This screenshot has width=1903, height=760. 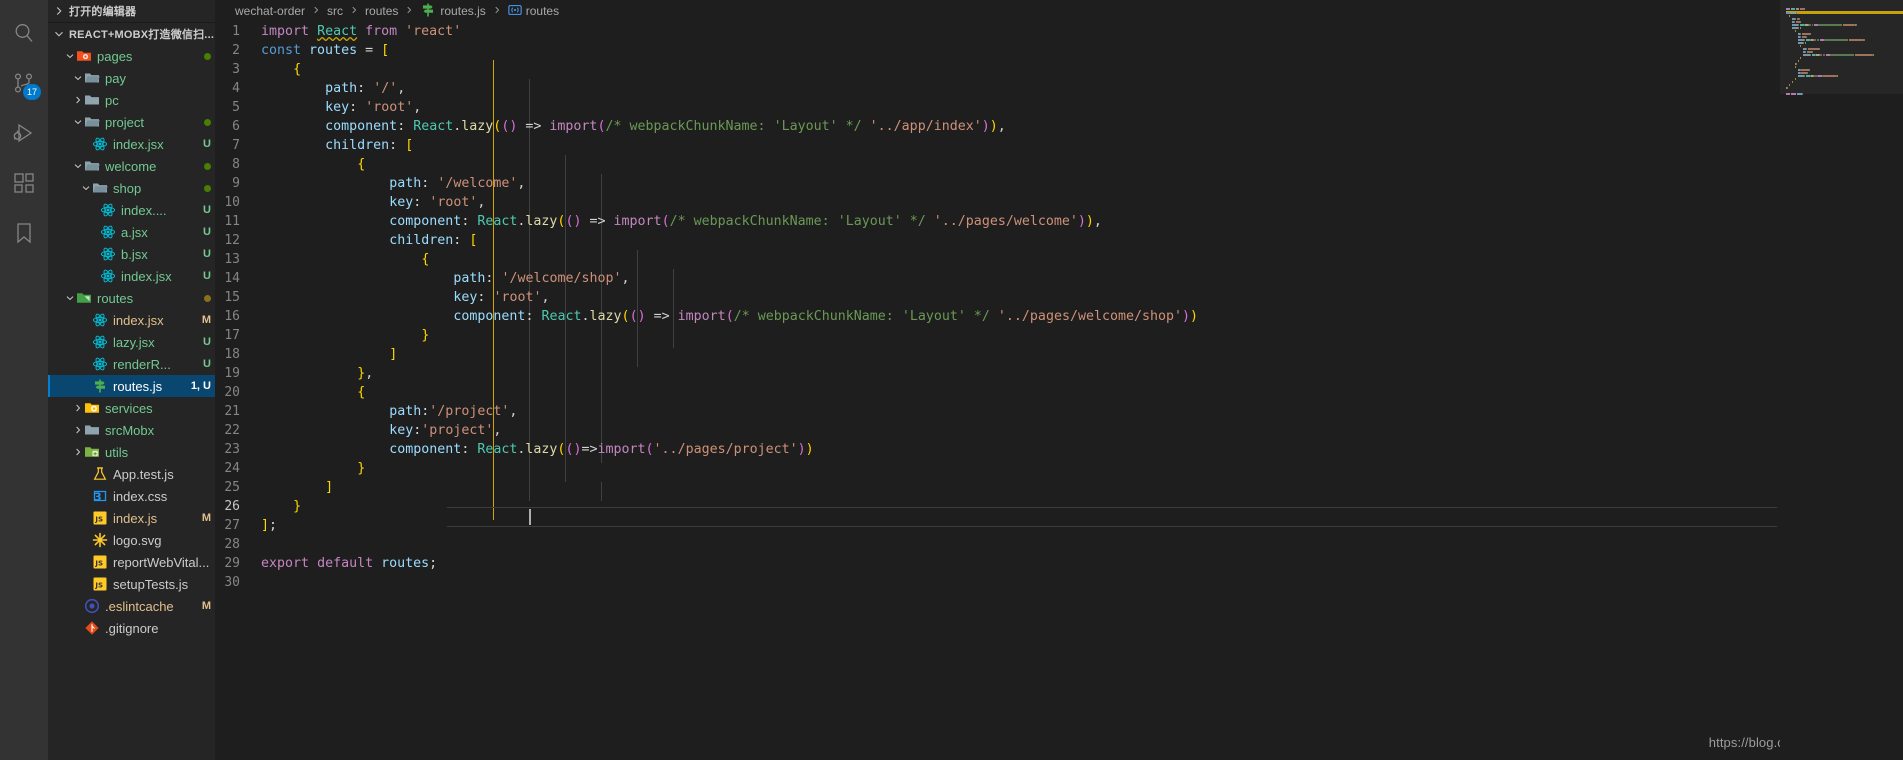 I want to click on code-line: 15 key: 'root',, so click(x=1059, y=297).